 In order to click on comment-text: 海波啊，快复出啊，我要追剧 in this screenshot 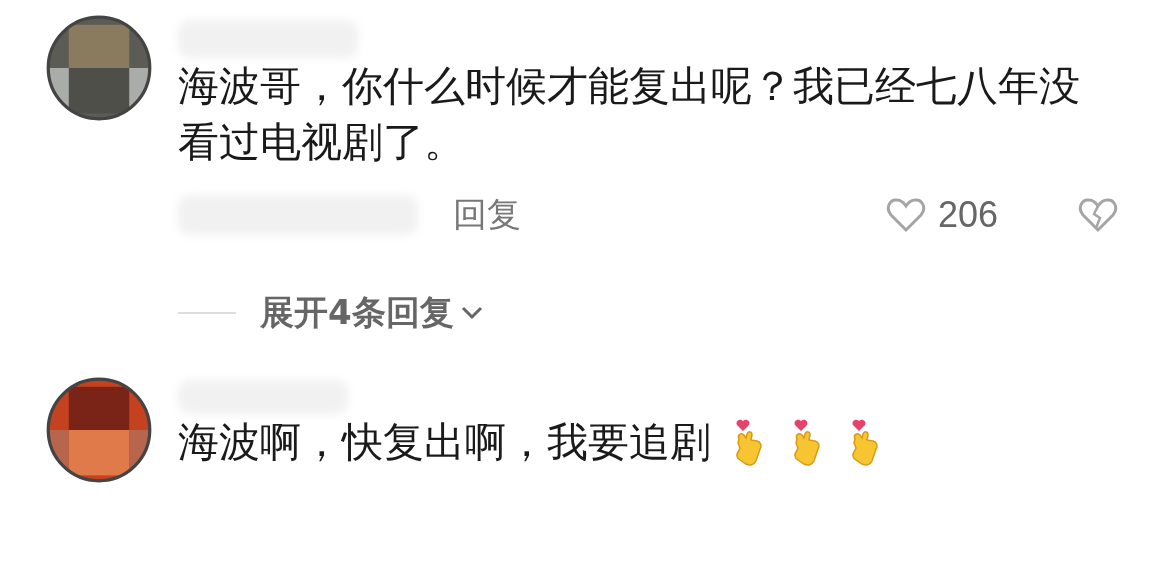, I will do `click(444, 442)`.